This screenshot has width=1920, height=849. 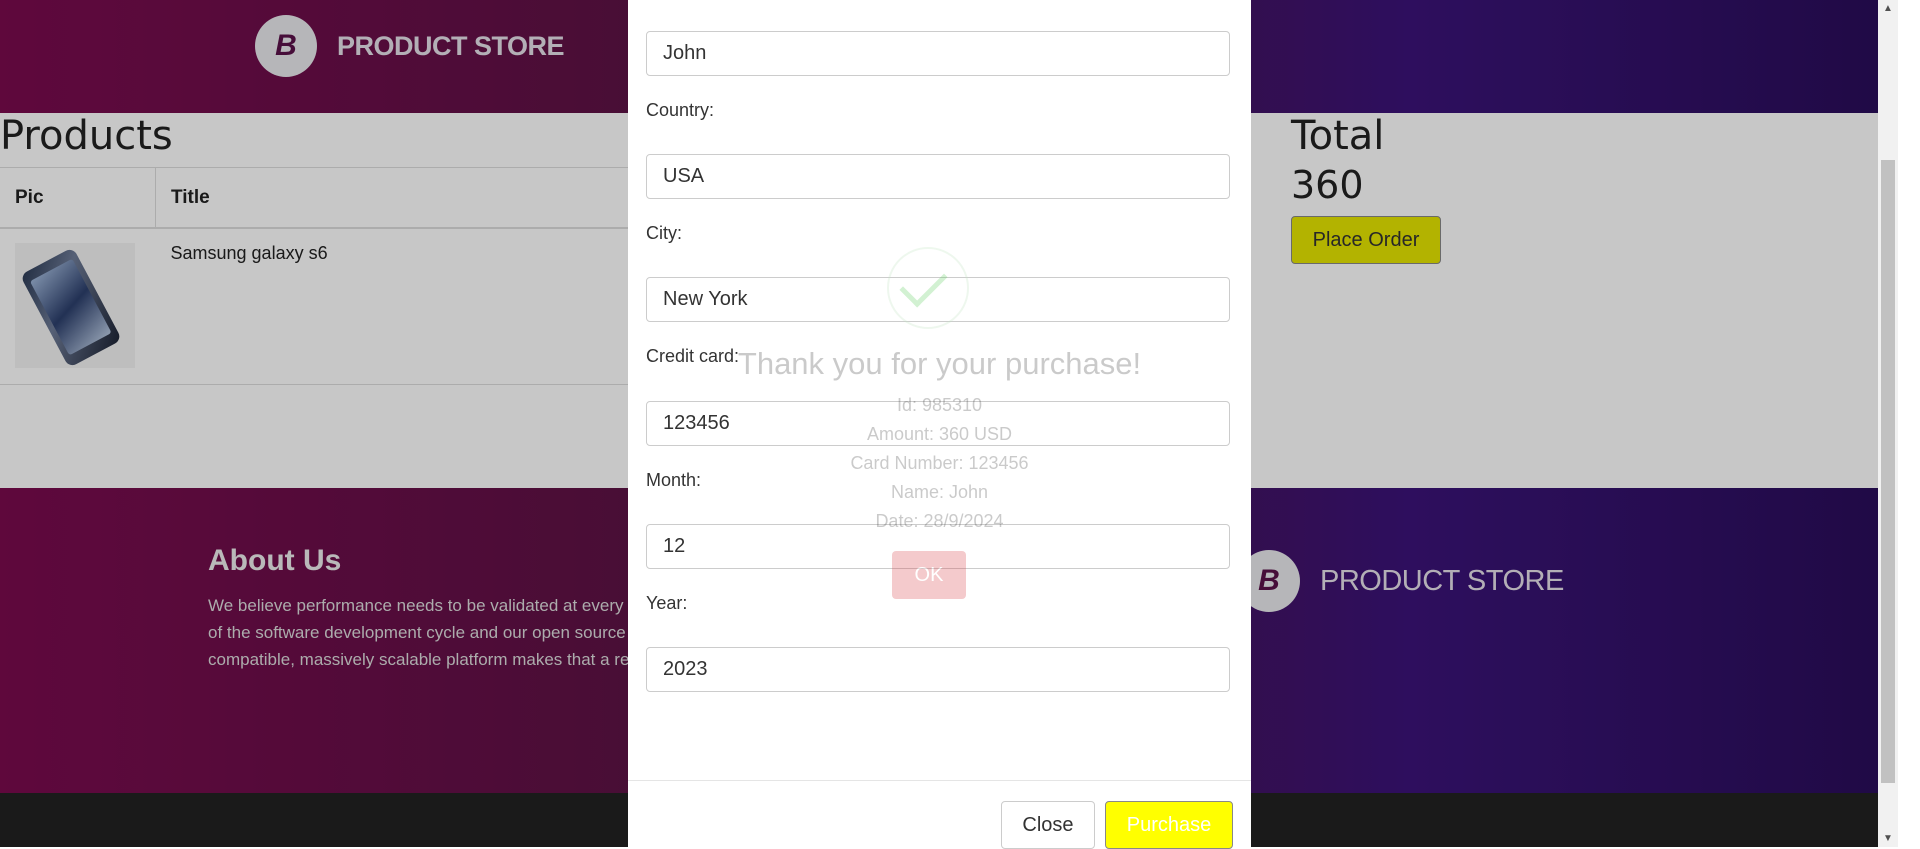 I want to click on close-button: Close, so click(x=1048, y=825).